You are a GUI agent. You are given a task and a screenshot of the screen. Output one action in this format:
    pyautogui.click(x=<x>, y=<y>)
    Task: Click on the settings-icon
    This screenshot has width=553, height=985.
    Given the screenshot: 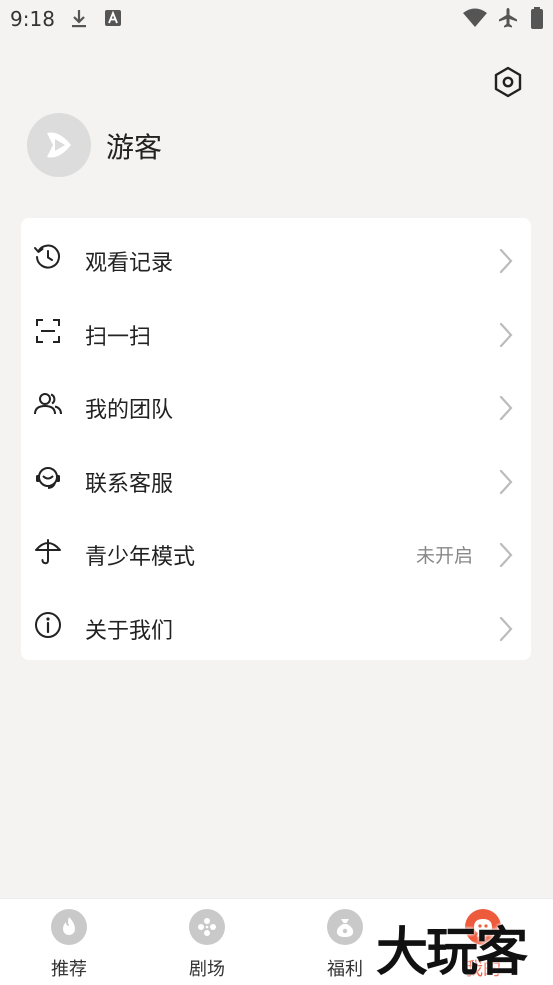 What is the action you would take?
    pyautogui.click(x=508, y=82)
    